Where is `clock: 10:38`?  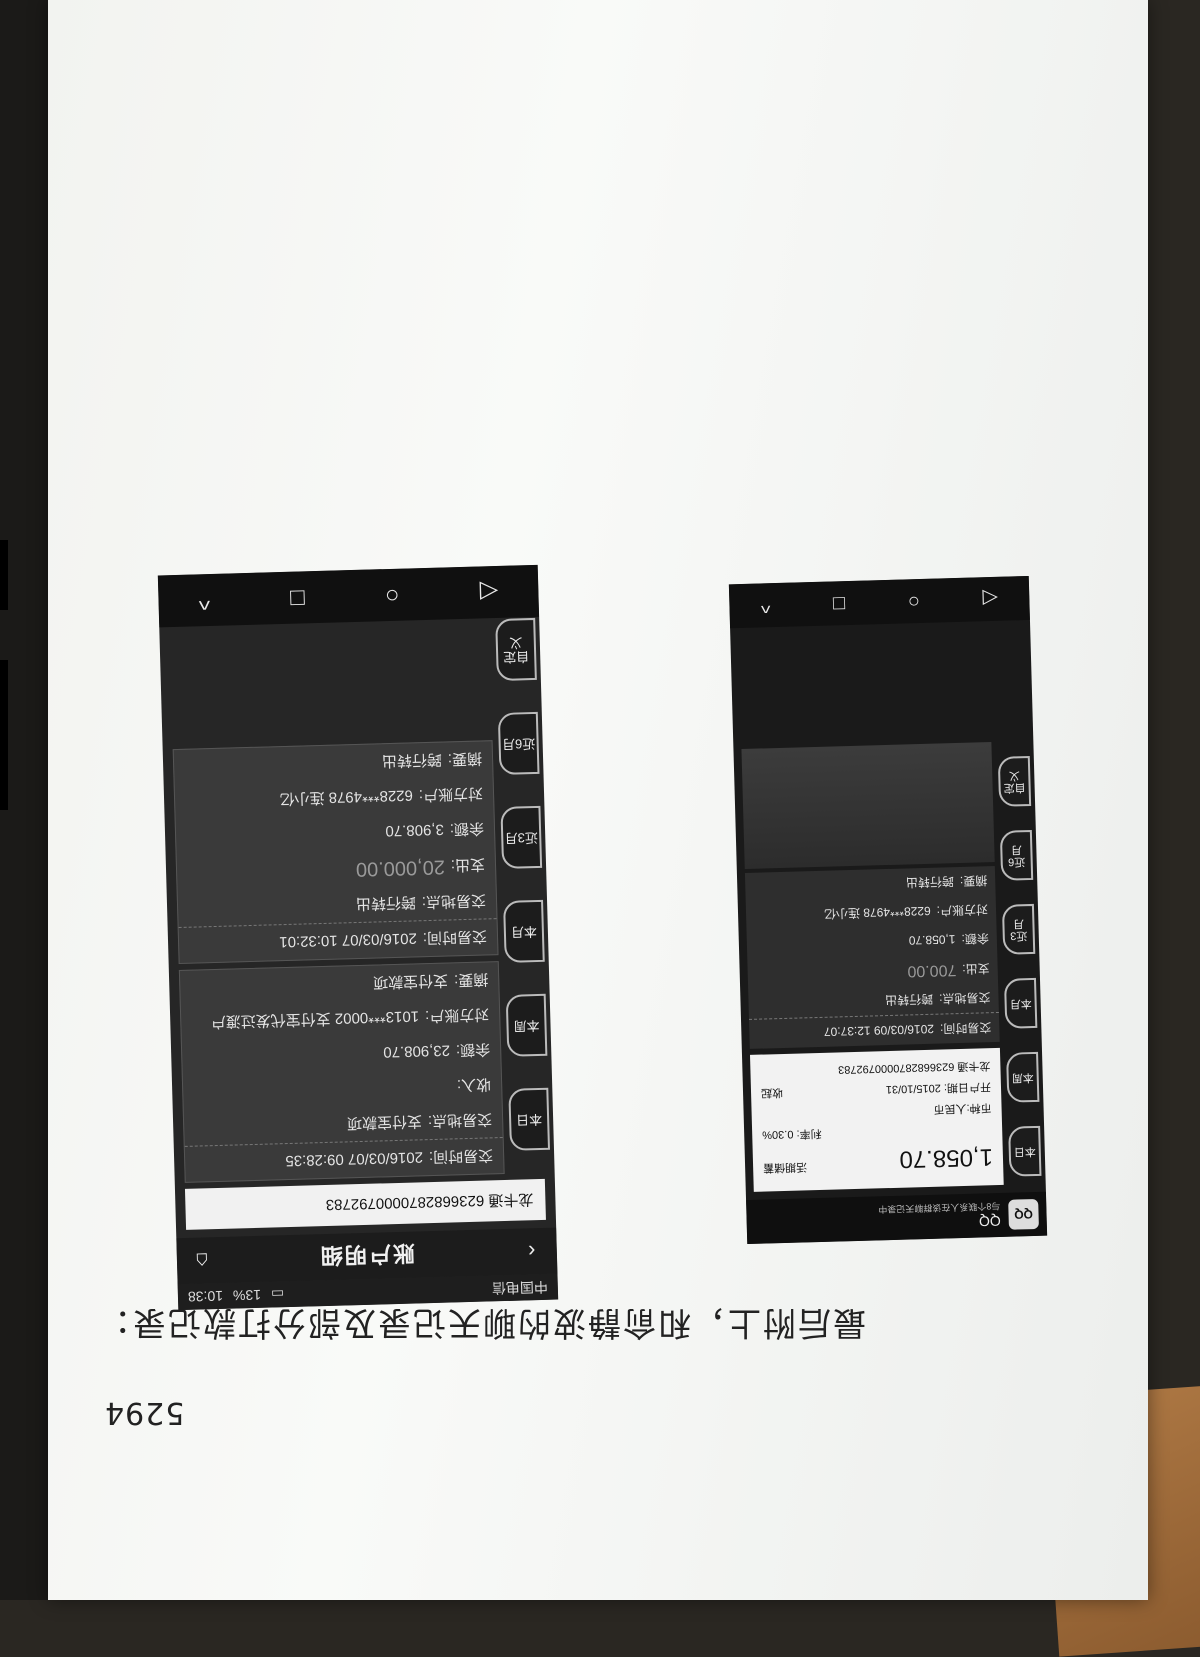 clock: 10:38 is located at coordinates (205, 1296).